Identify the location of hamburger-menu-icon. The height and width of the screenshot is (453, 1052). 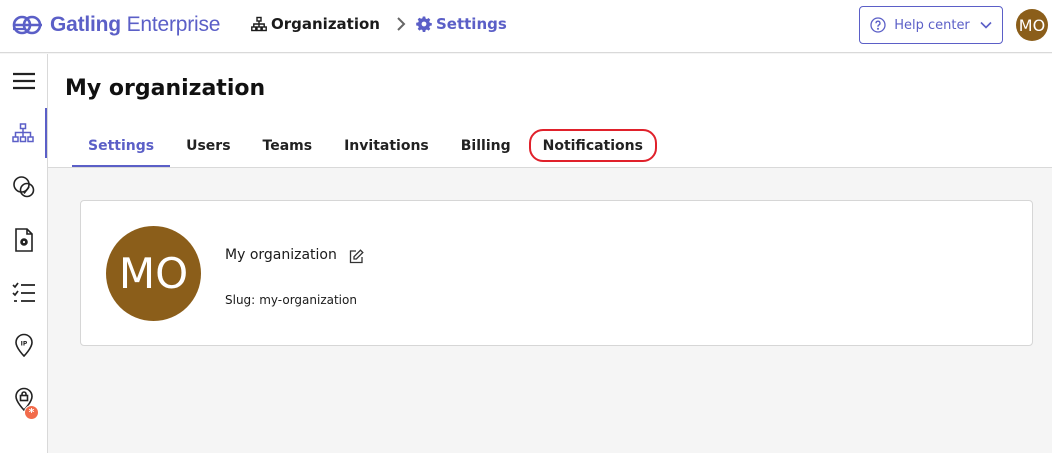
(23, 81).